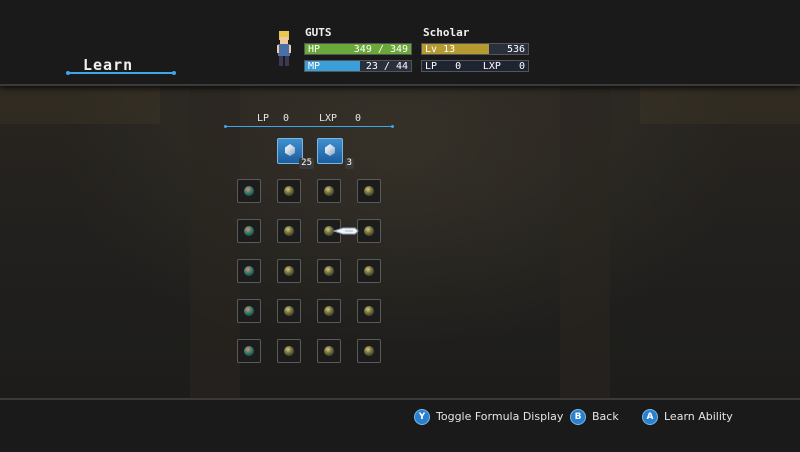 Image resolution: width=800 pixels, height=452 pixels. What do you see at coordinates (346, 231) in the screenshot?
I see `pointer-hand-icon` at bounding box center [346, 231].